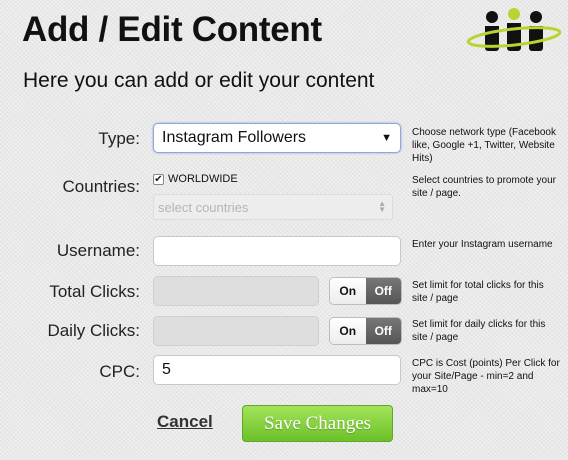 This screenshot has width=568, height=460. What do you see at coordinates (185, 422) in the screenshot?
I see `cancel-link: Cancel` at bounding box center [185, 422].